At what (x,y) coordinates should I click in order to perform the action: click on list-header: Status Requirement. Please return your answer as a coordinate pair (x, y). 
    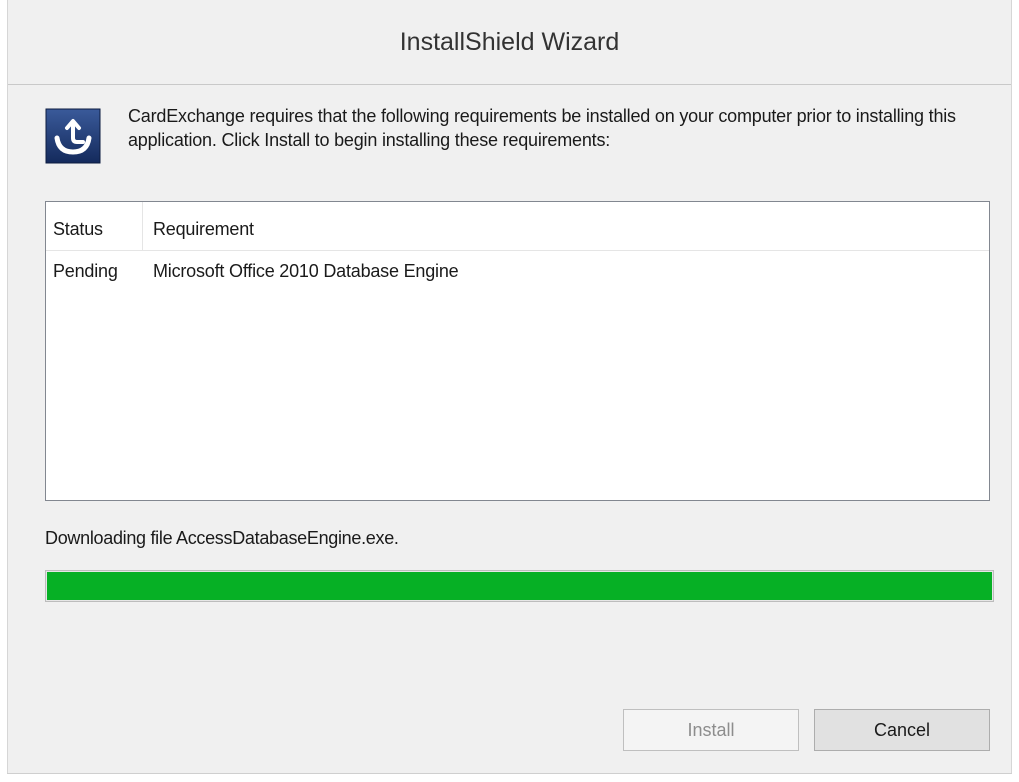
    Looking at the image, I should click on (517, 226).